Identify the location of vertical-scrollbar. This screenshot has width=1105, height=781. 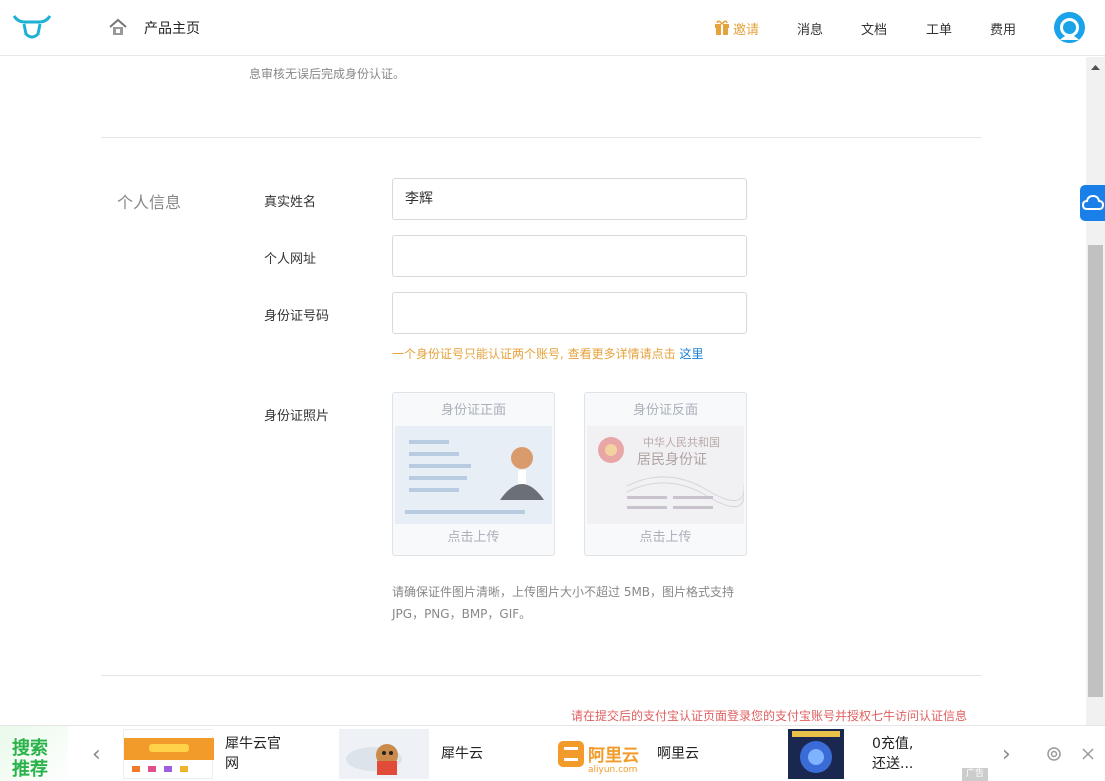
(1095, 391).